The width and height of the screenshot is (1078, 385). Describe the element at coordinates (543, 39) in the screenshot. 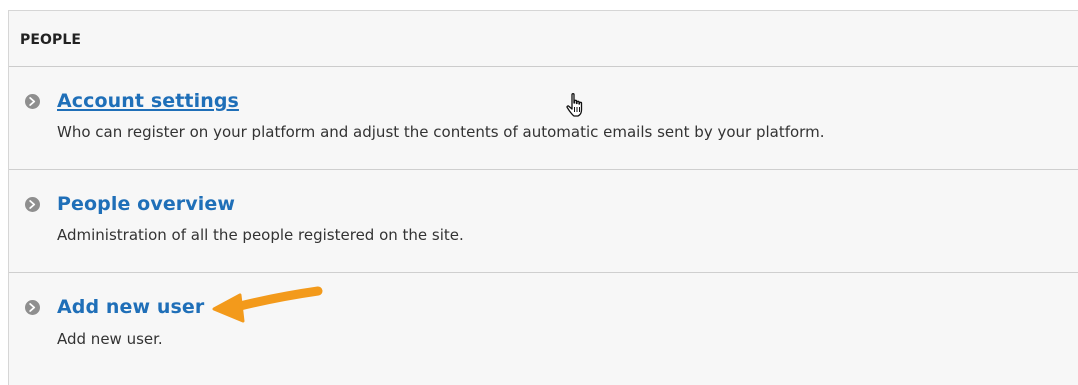

I see `panel-header: PEOPLE` at that location.